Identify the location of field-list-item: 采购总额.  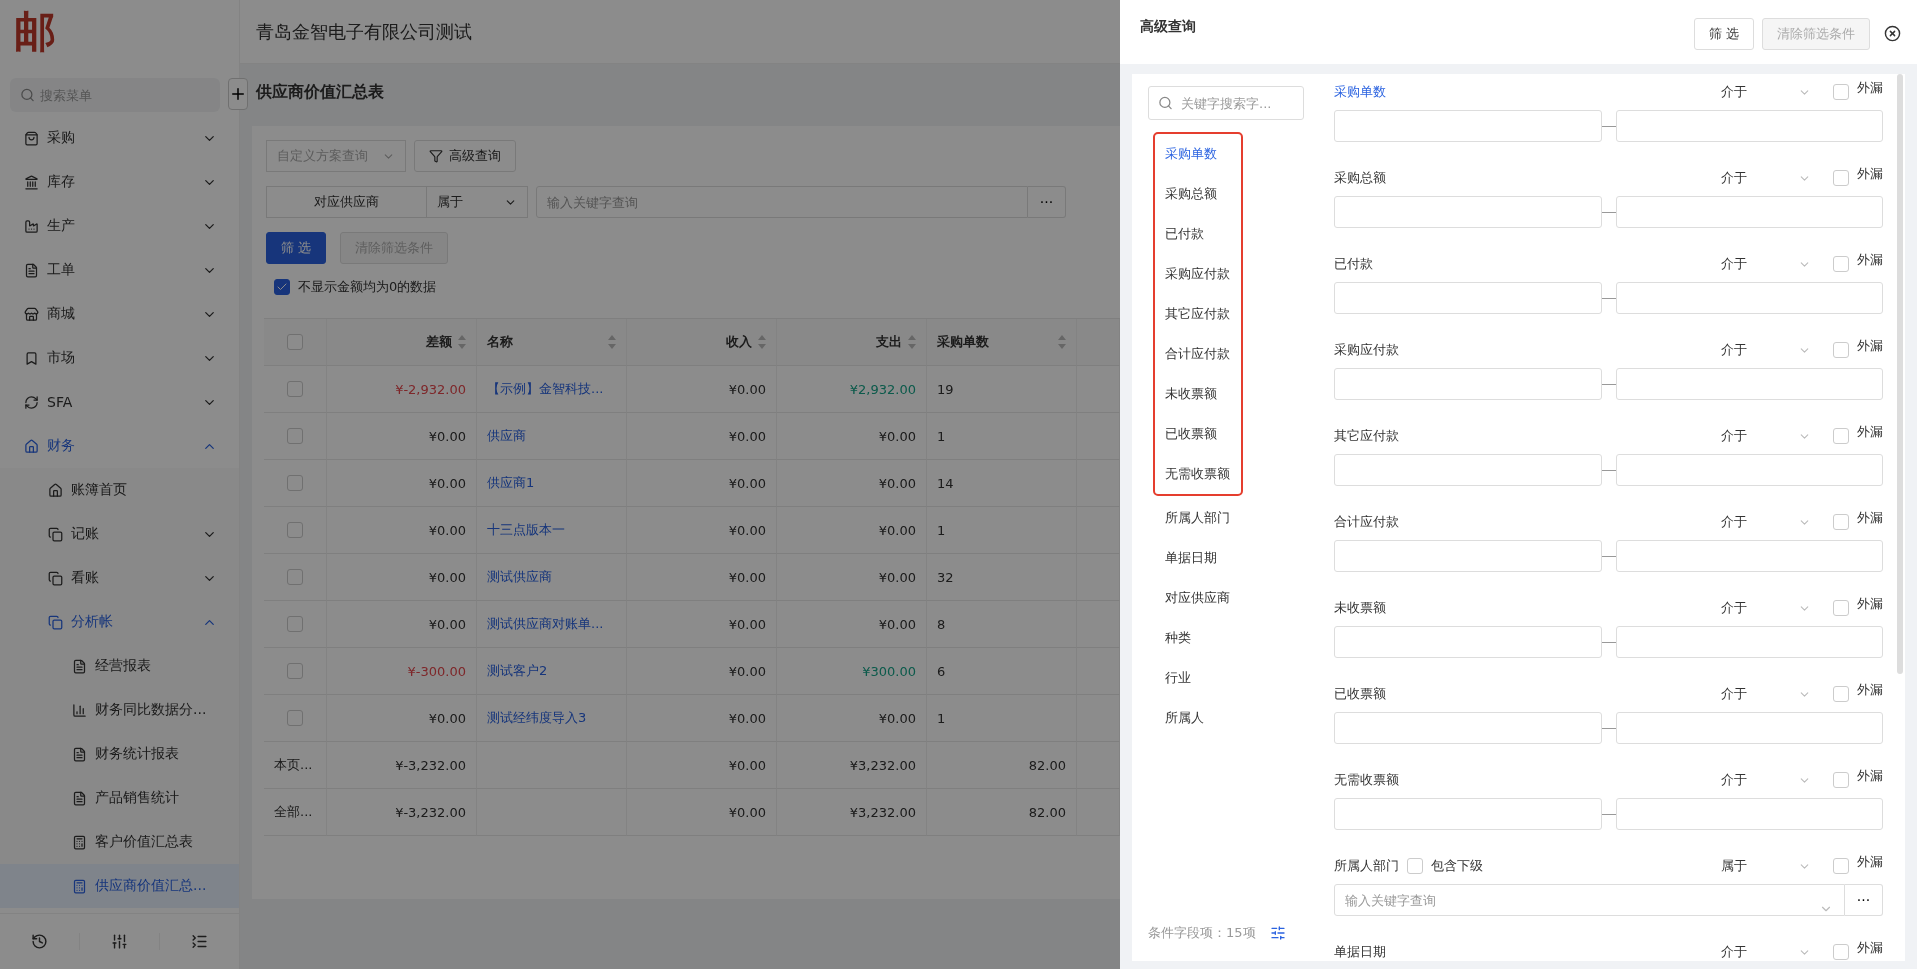
(1198, 194).